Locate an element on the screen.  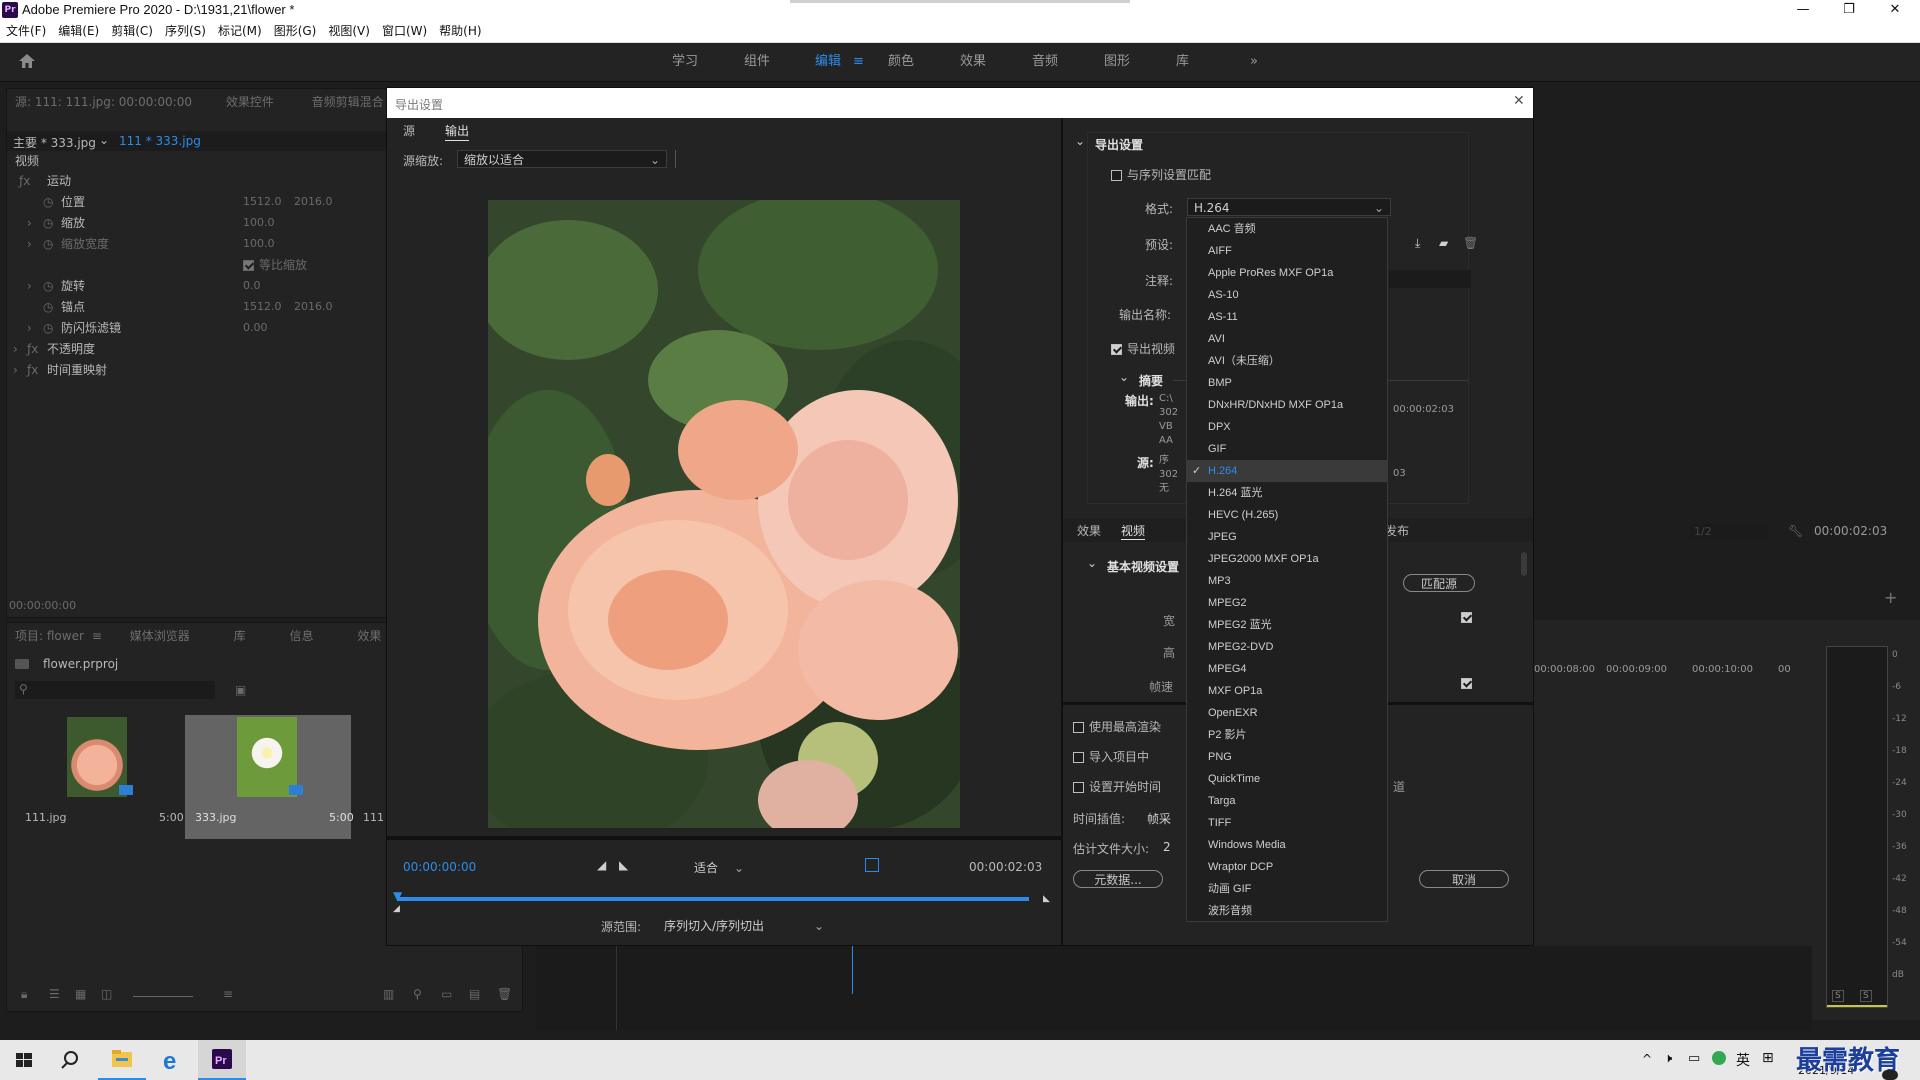
interp-value: 帧采 is located at coordinates (1159, 818).